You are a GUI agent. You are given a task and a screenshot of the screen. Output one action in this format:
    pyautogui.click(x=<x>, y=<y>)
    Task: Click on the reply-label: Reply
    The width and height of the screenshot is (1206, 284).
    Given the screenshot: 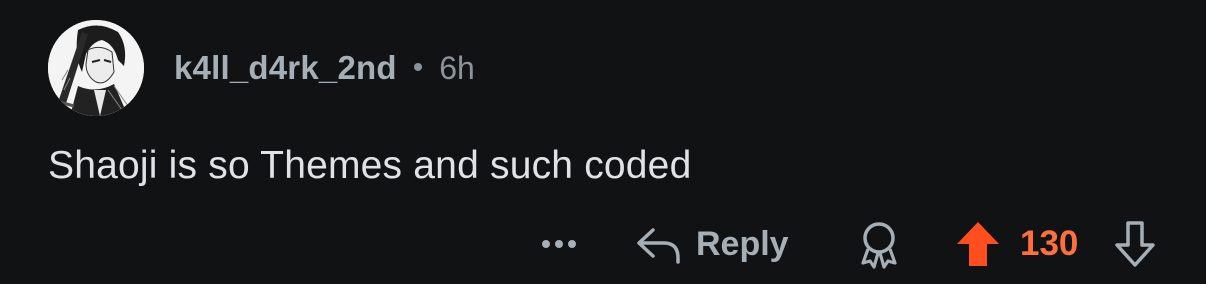 What is the action you would take?
    pyautogui.click(x=742, y=243)
    